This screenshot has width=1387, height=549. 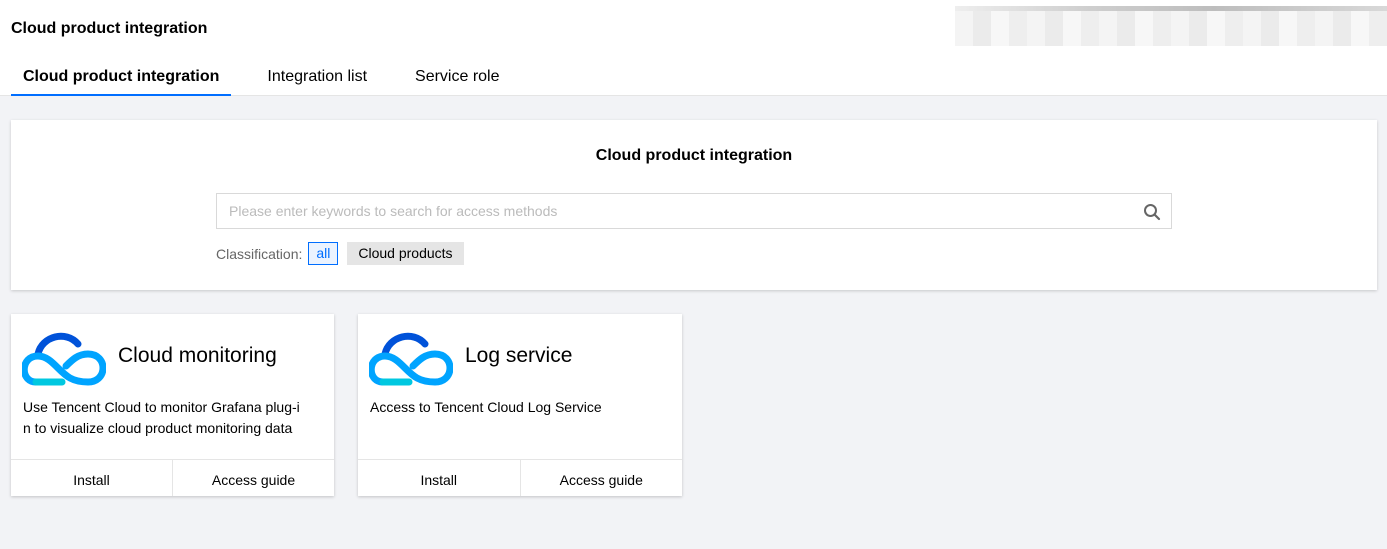 I want to click on filter-chip-all: all, so click(x=323, y=253).